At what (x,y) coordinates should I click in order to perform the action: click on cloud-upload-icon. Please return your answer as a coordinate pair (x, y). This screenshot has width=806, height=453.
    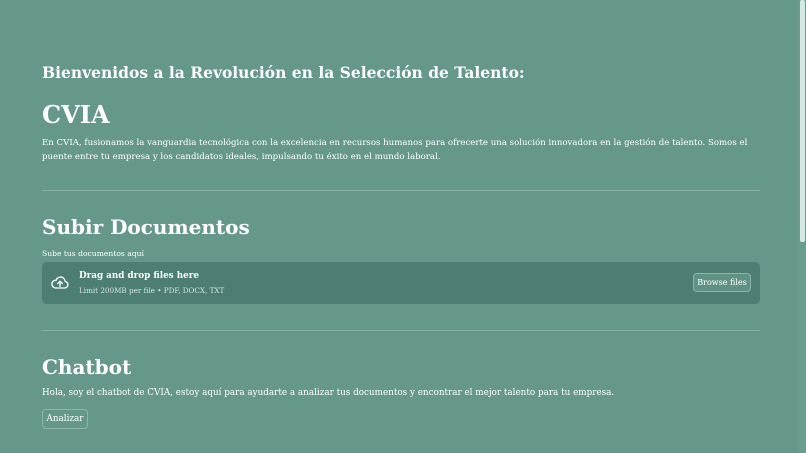
    Looking at the image, I should click on (60, 282).